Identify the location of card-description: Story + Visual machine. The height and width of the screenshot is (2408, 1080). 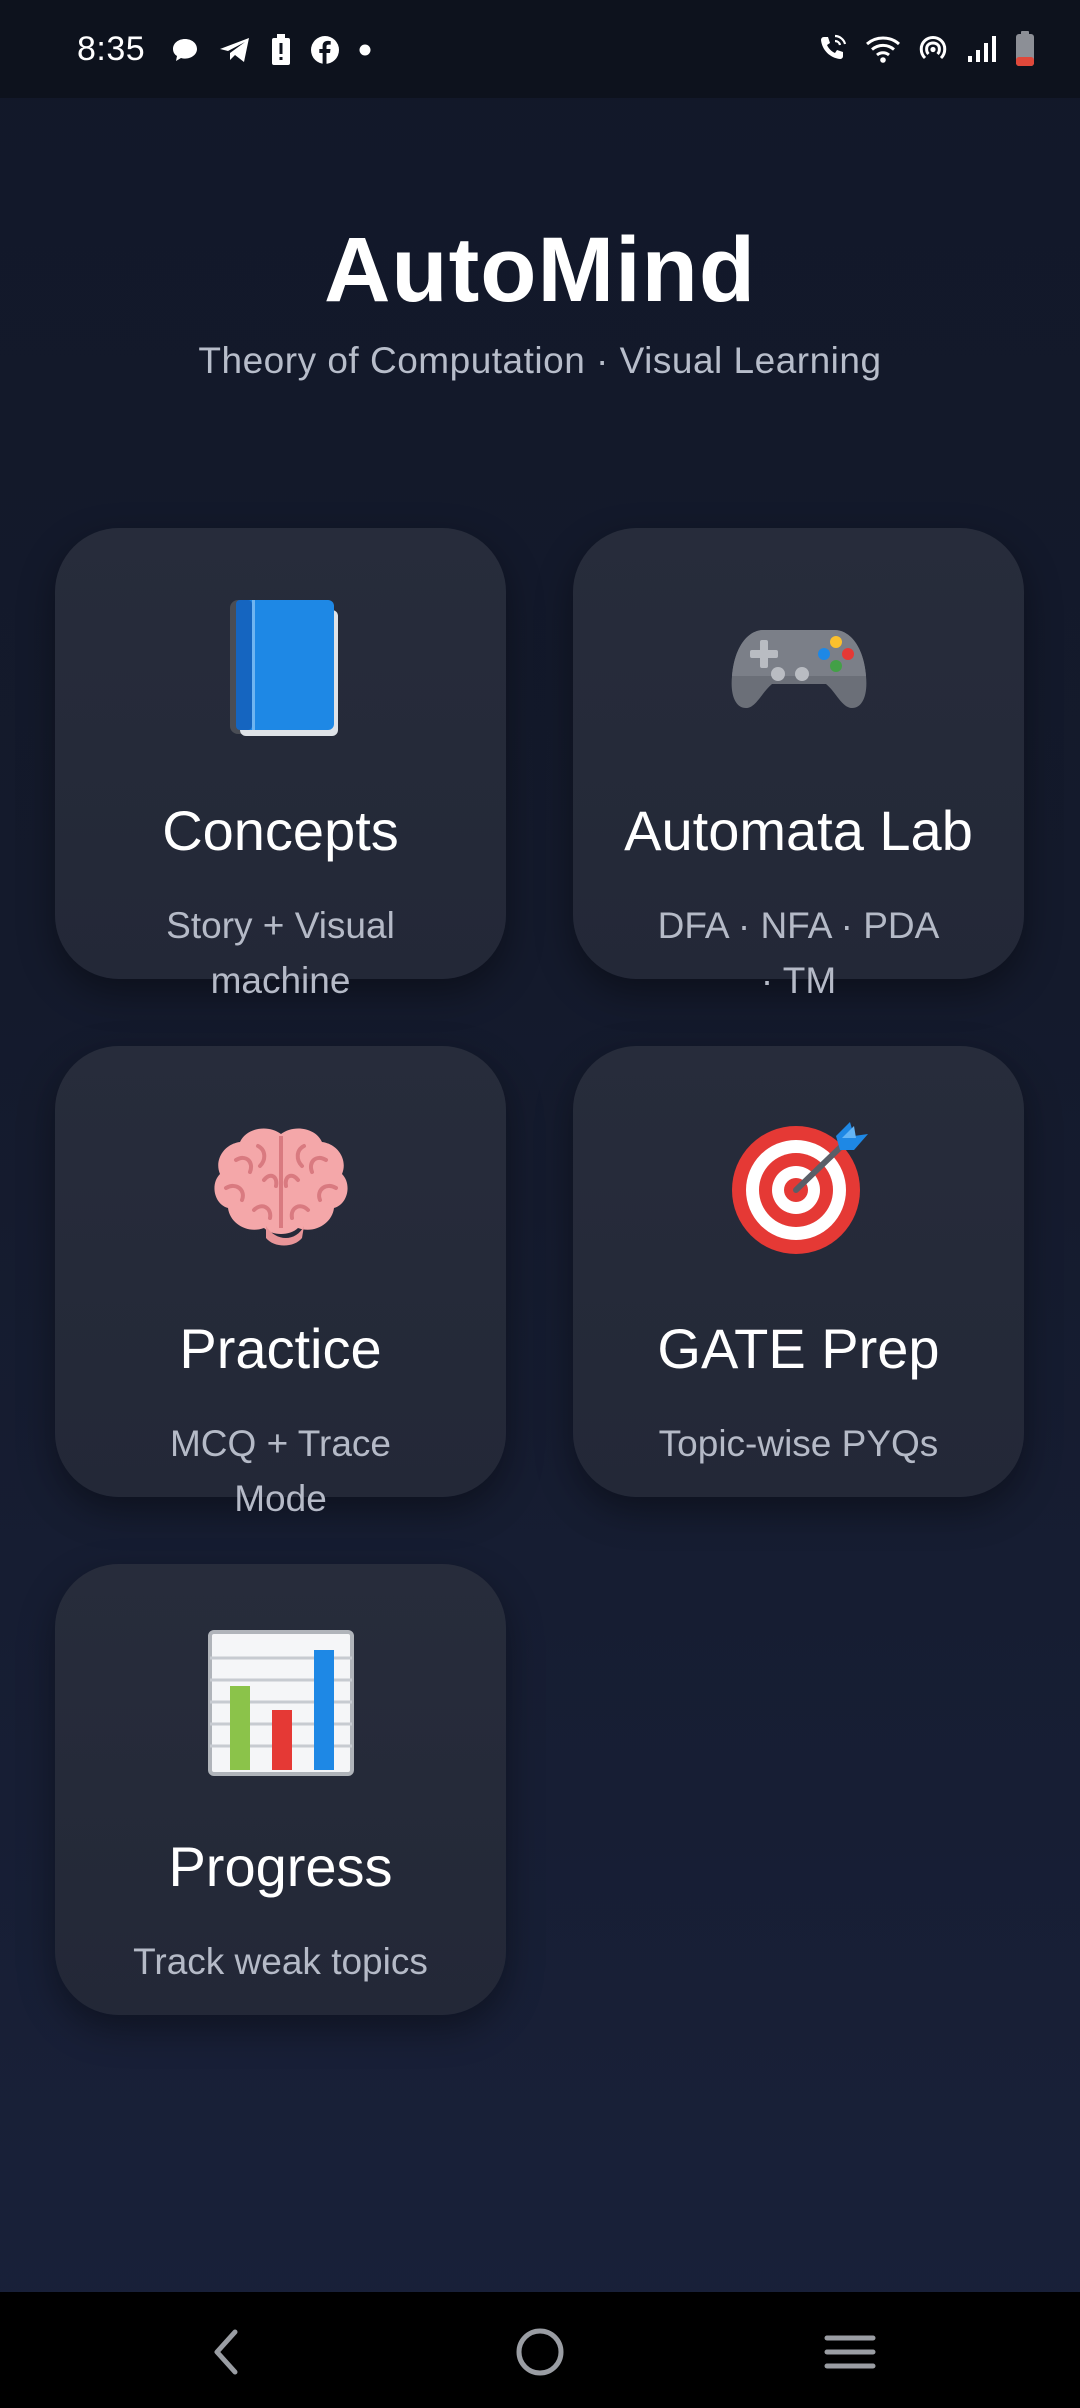
(280, 953).